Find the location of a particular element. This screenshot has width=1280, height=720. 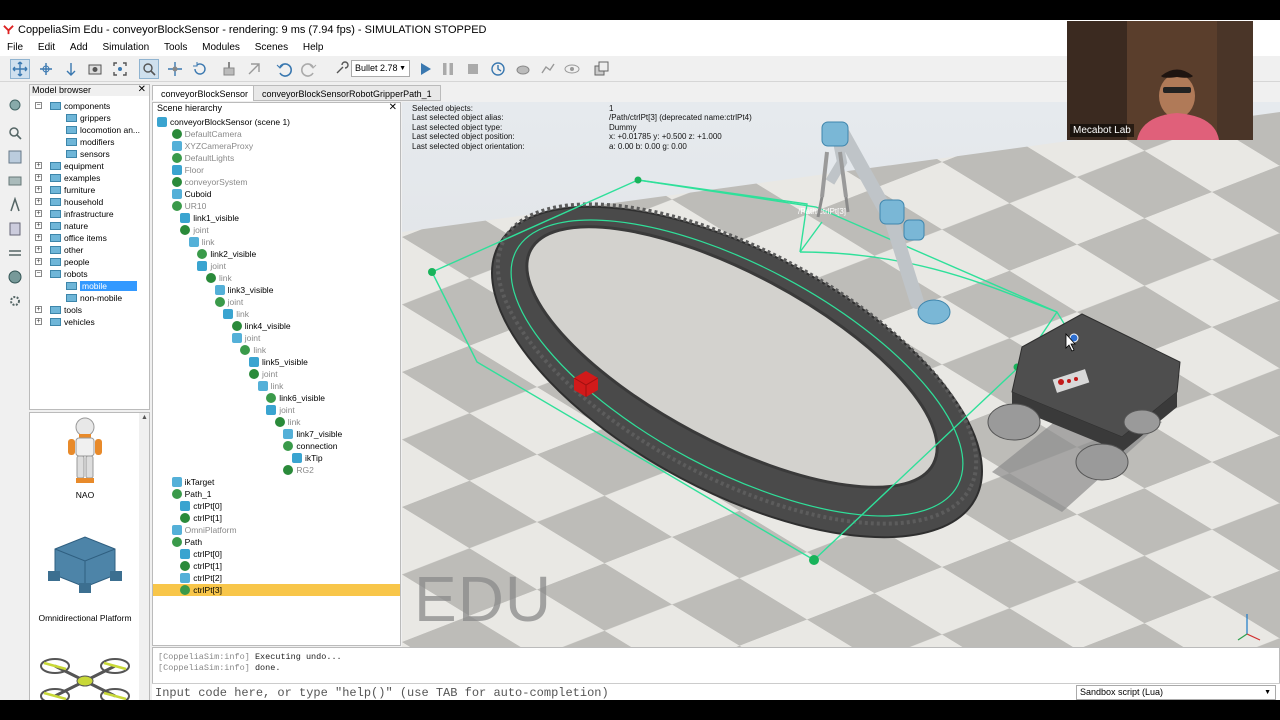

fit-to-view-icon is located at coordinates (120, 69).